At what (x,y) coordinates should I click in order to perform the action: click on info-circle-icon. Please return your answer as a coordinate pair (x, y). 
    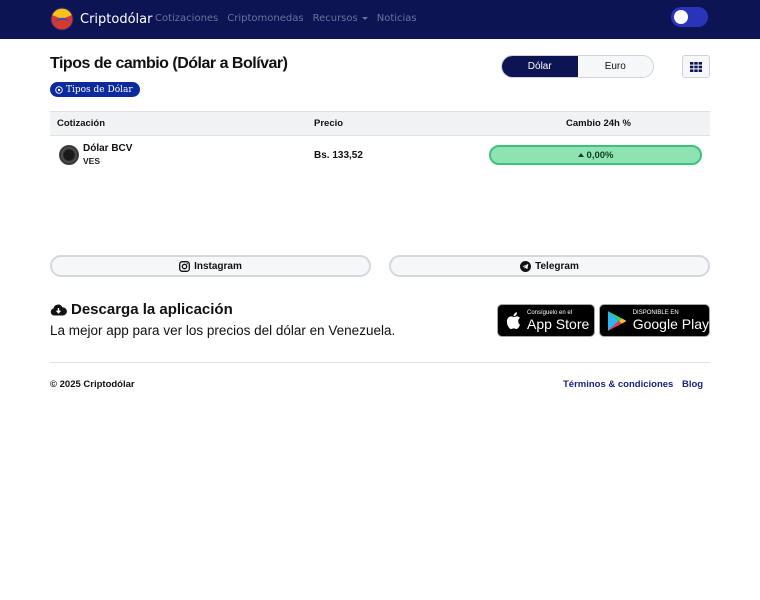
    Looking at the image, I should click on (59, 89).